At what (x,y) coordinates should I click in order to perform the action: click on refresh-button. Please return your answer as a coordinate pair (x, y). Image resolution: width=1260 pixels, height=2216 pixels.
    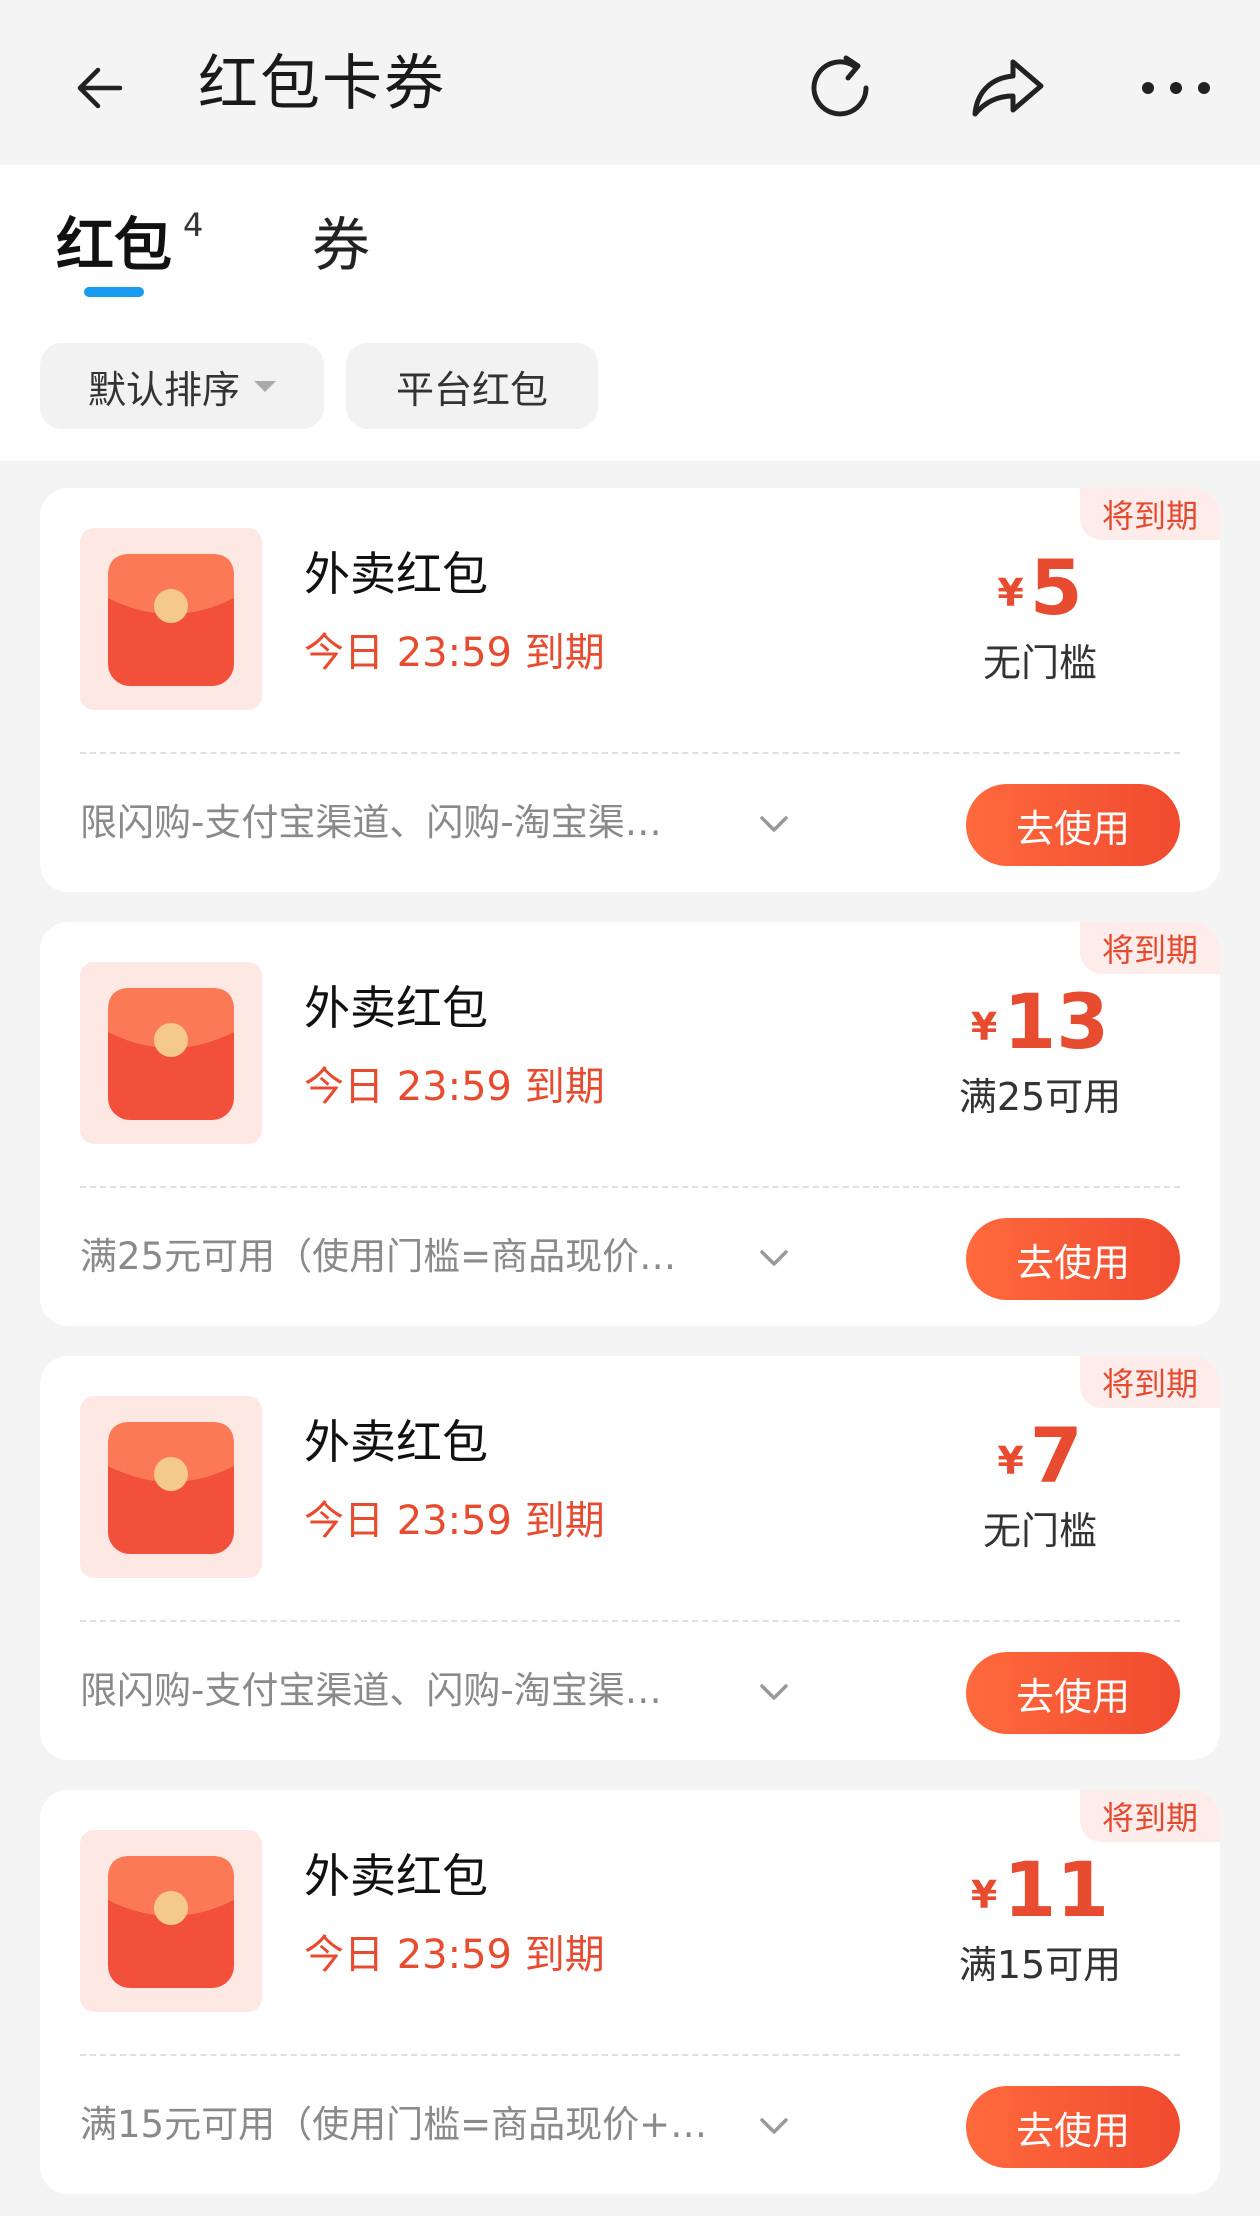
    Looking at the image, I should click on (840, 88).